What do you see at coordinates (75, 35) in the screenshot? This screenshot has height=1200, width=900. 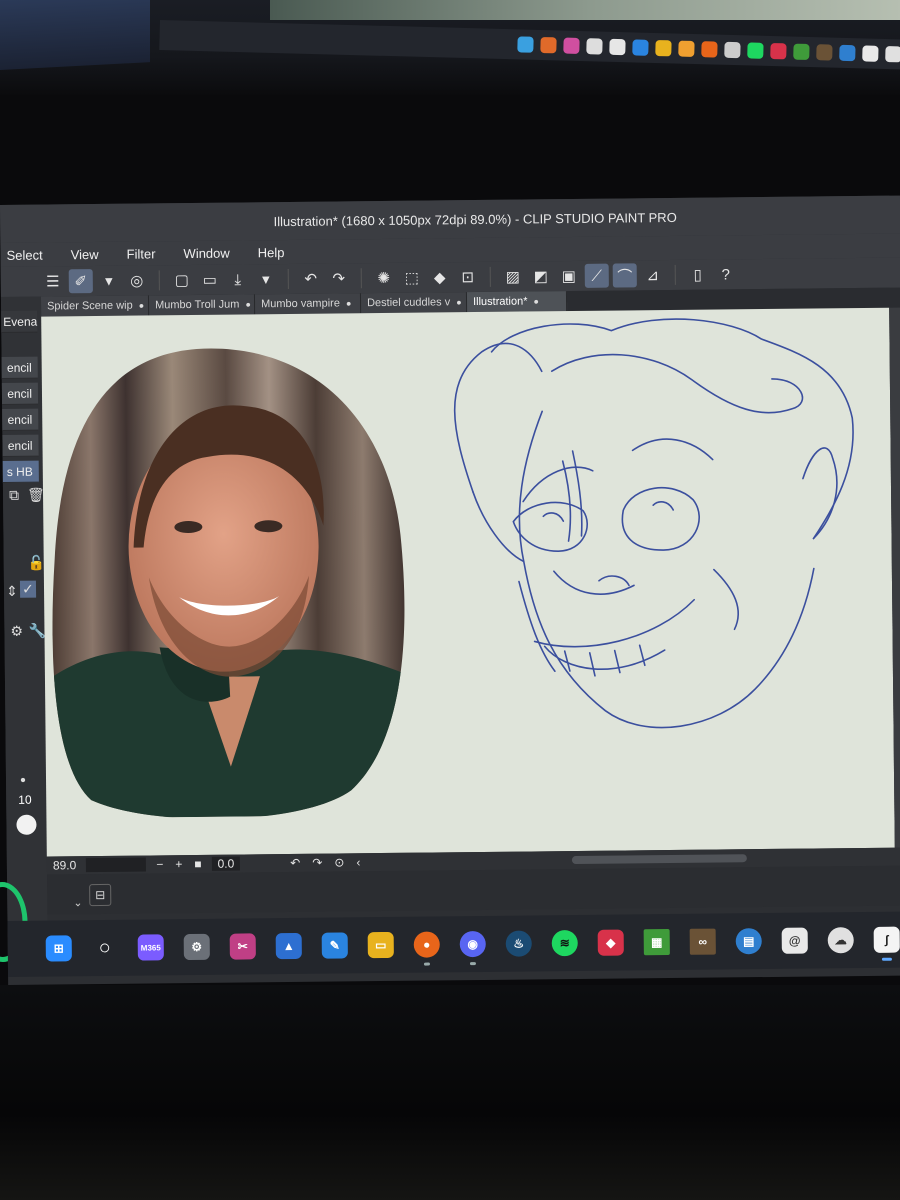 I see `background-left-window` at bounding box center [75, 35].